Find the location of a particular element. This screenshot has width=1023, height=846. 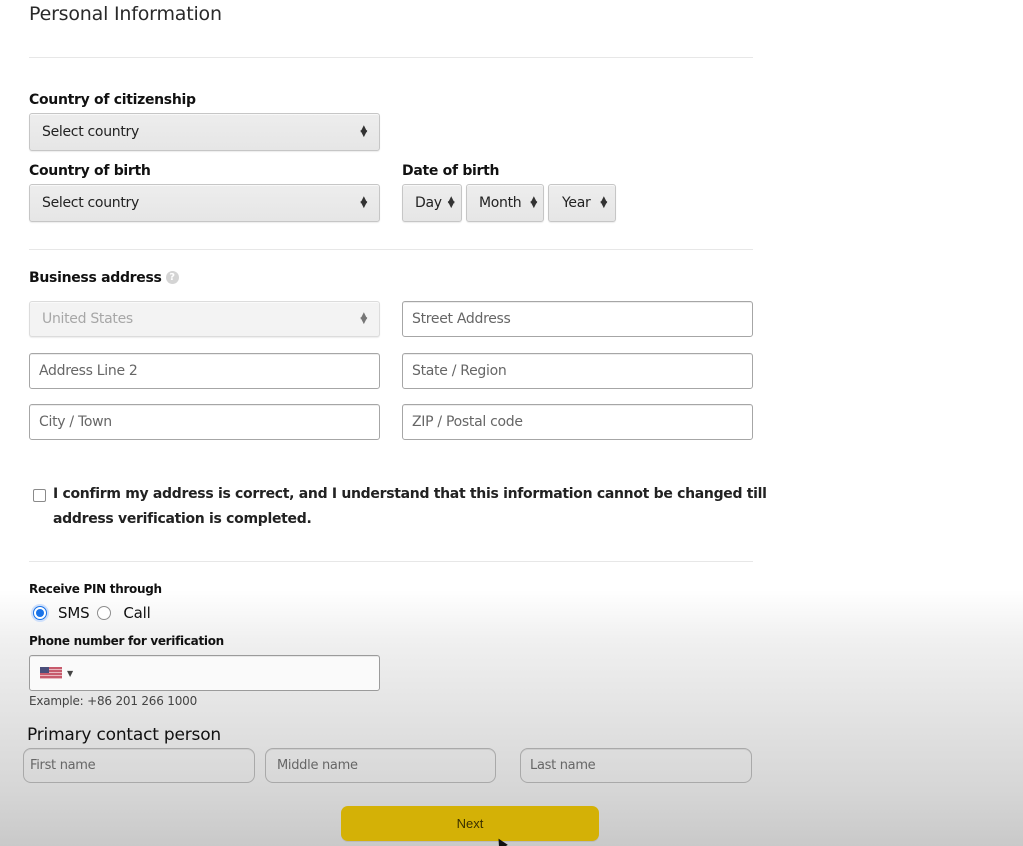

city-town-input: City / Town is located at coordinates (204, 422).